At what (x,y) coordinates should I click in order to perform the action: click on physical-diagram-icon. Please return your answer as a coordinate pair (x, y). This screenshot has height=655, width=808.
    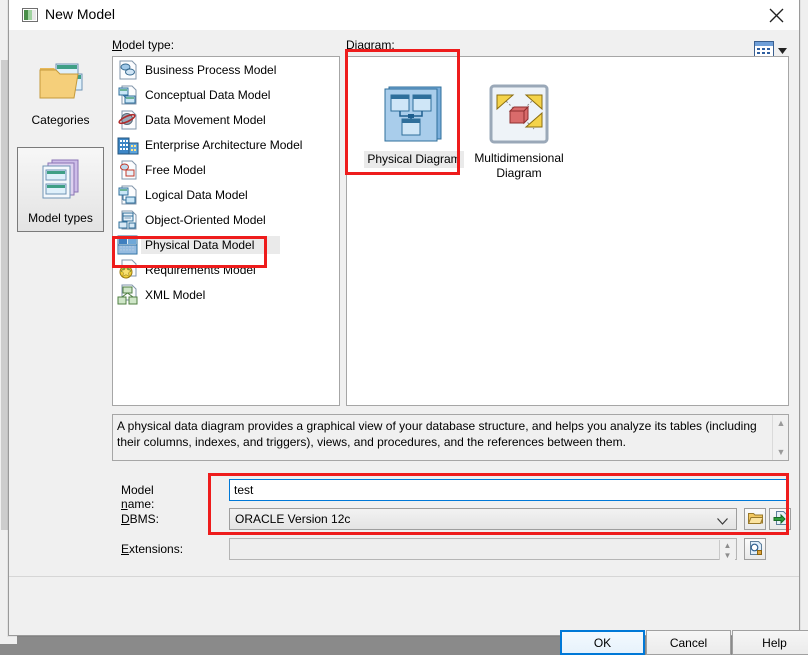
    Looking at the image, I should click on (414, 114).